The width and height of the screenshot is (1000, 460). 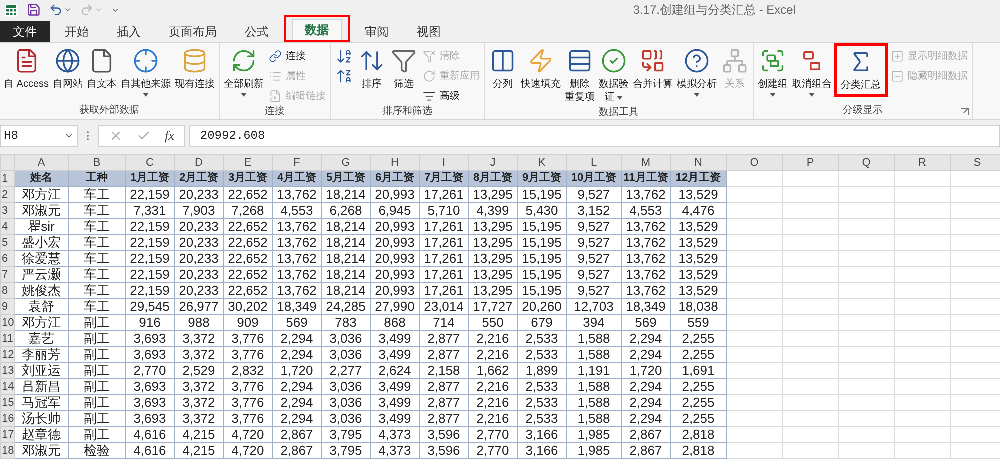 What do you see at coordinates (619, 113) in the screenshot?
I see `group-label: 数据工具` at bounding box center [619, 113].